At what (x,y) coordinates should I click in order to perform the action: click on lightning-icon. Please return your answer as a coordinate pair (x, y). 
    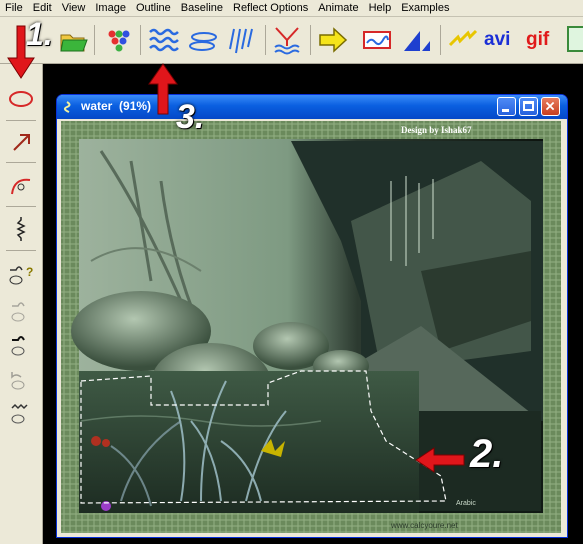
    Looking at the image, I should click on (463, 38).